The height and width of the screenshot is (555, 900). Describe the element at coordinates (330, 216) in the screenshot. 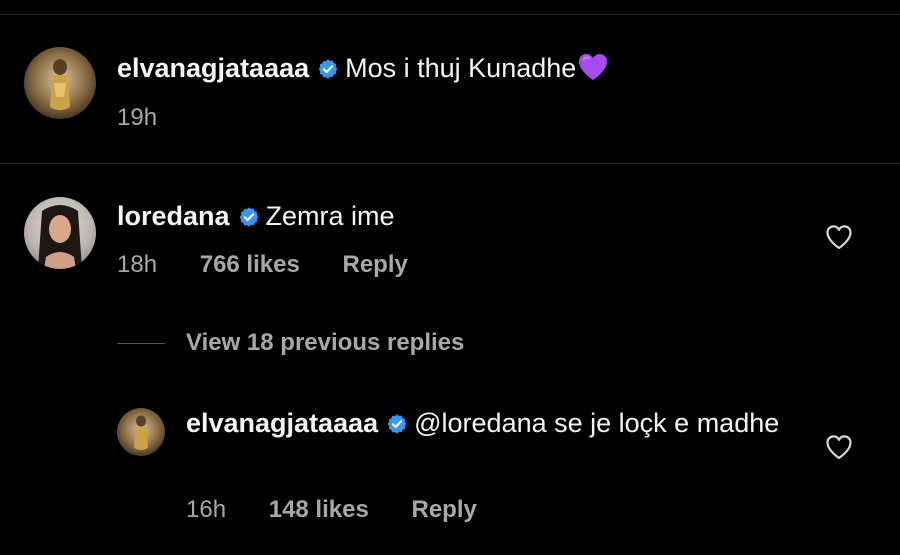

I see `comment-text: Zemra ime` at that location.